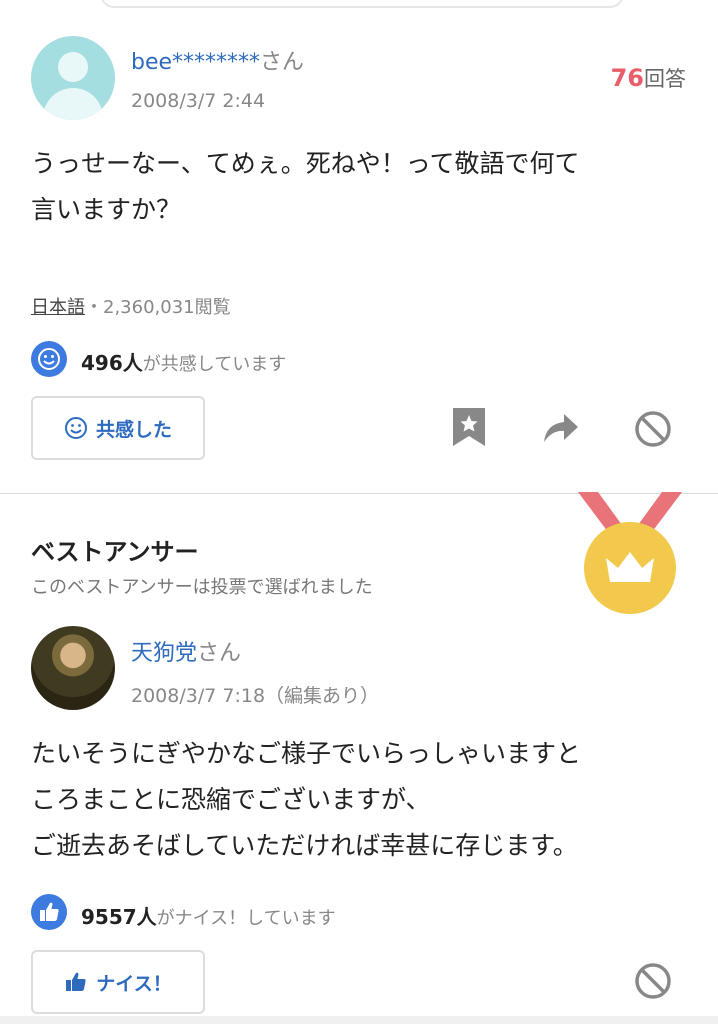 The width and height of the screenshot is (718, 1024). Describe the element at coordinates (306, 753) in the screenshot. I see `answer-text-line: たいそうにぎやかなご様子でいらっしゃいますと` at that location.